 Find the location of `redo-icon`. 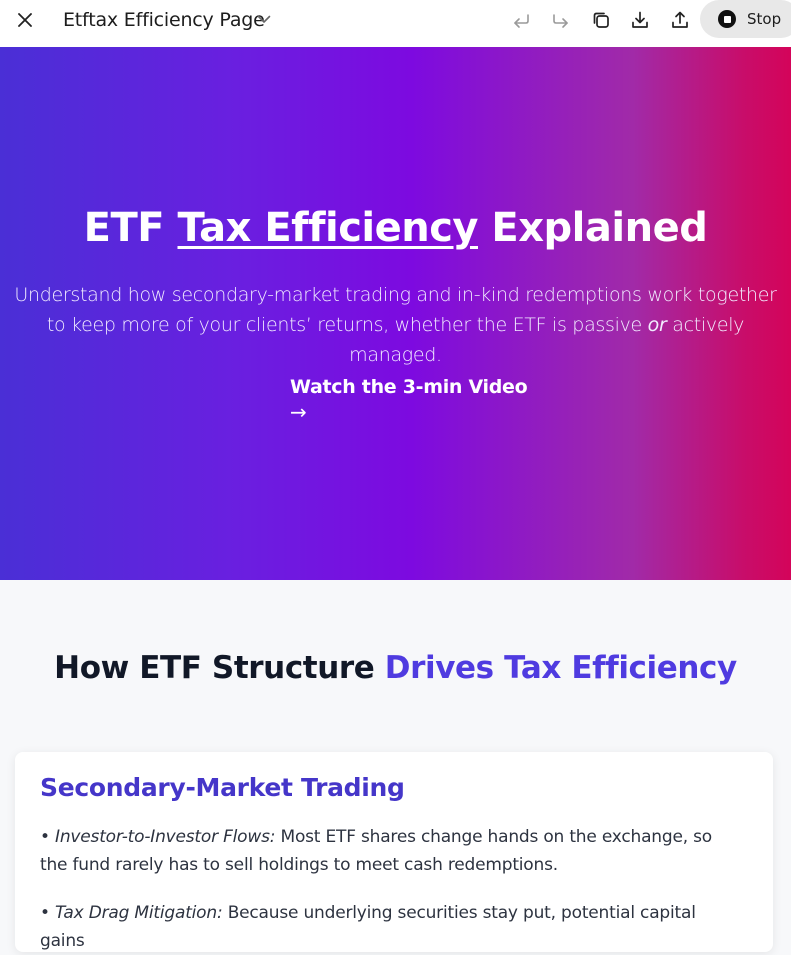

redo-icon is located at coordinates (561, 20).